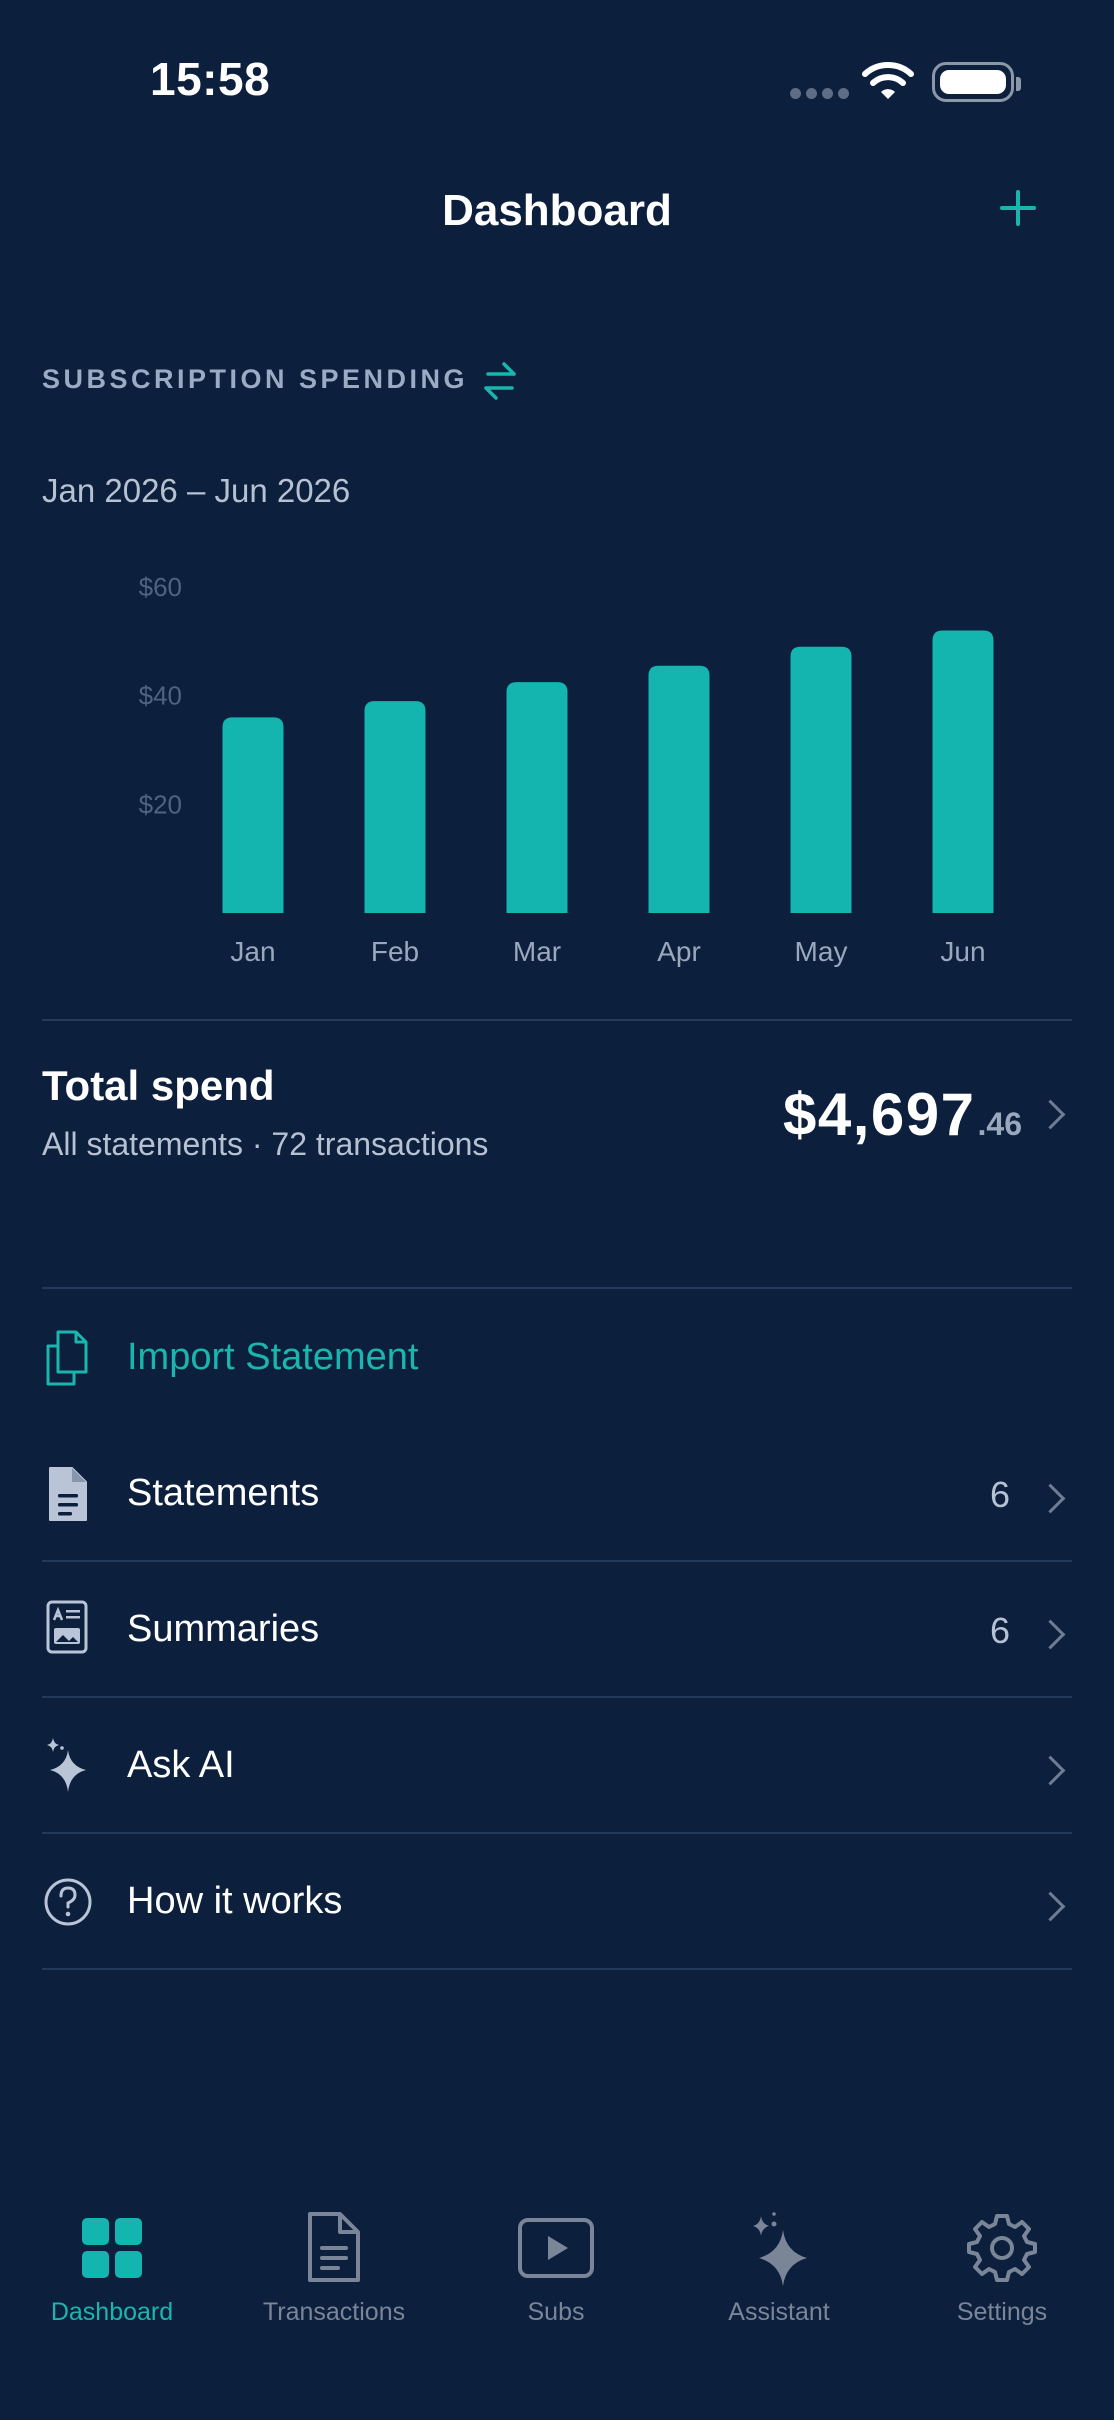 This screenshot has width=1114, height=2420. Describe the element at coordinates (252, 951) in the screenshot. I see `x-tick-label: Jan` at that location.